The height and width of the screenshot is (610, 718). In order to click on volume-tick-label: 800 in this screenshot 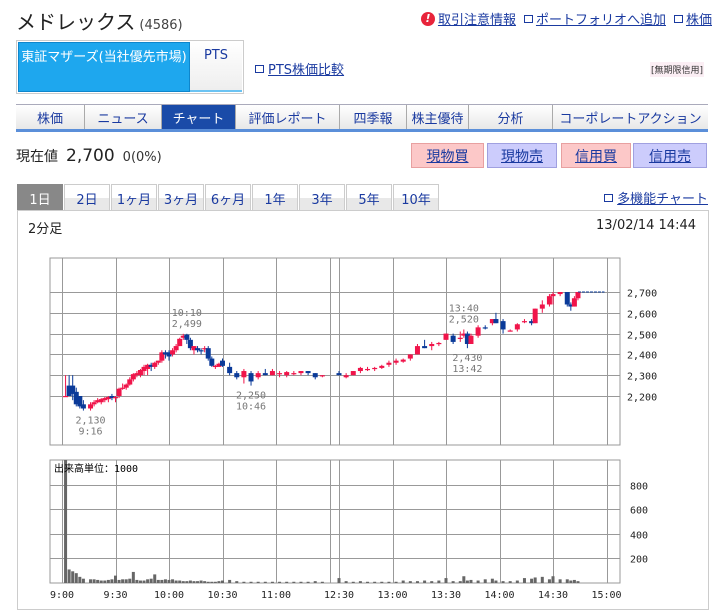, I will do `click(639, 487)`.